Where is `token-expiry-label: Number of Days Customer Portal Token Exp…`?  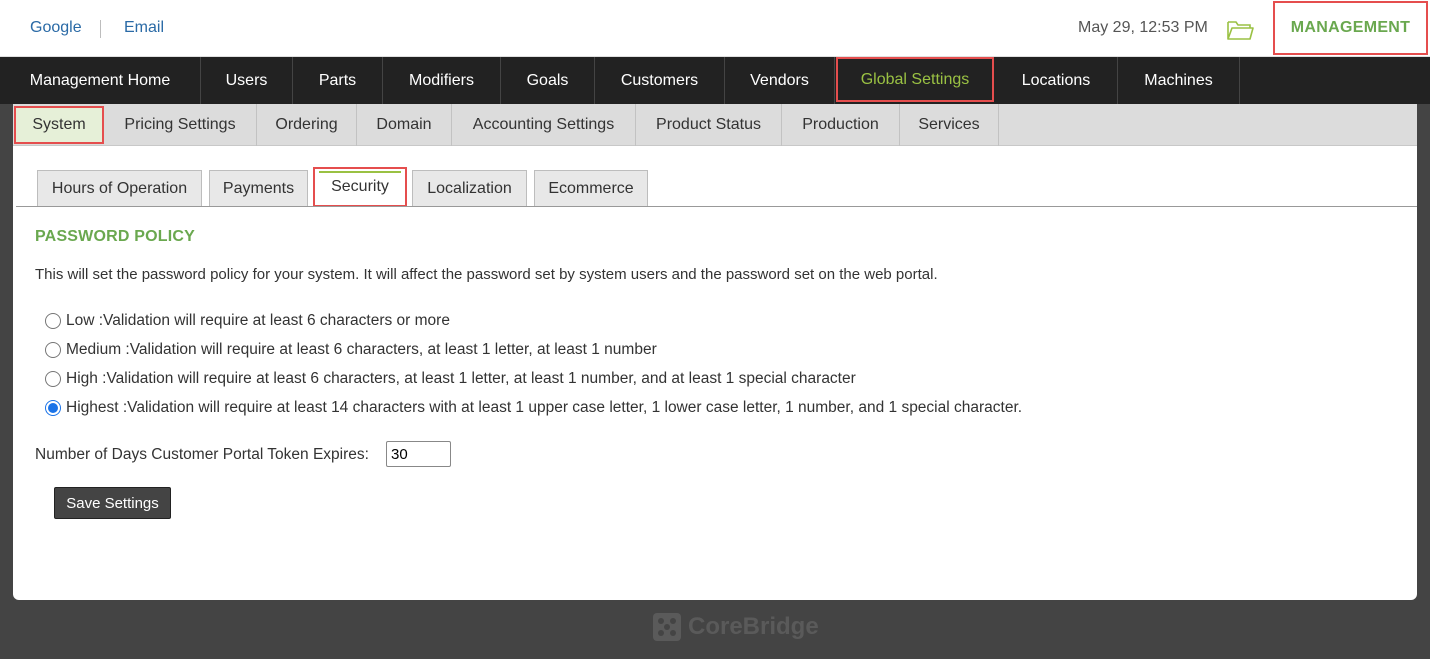
token-expiry-label: Number of Days Customer Portal Token Exp… is located at coordinates (202, 454).